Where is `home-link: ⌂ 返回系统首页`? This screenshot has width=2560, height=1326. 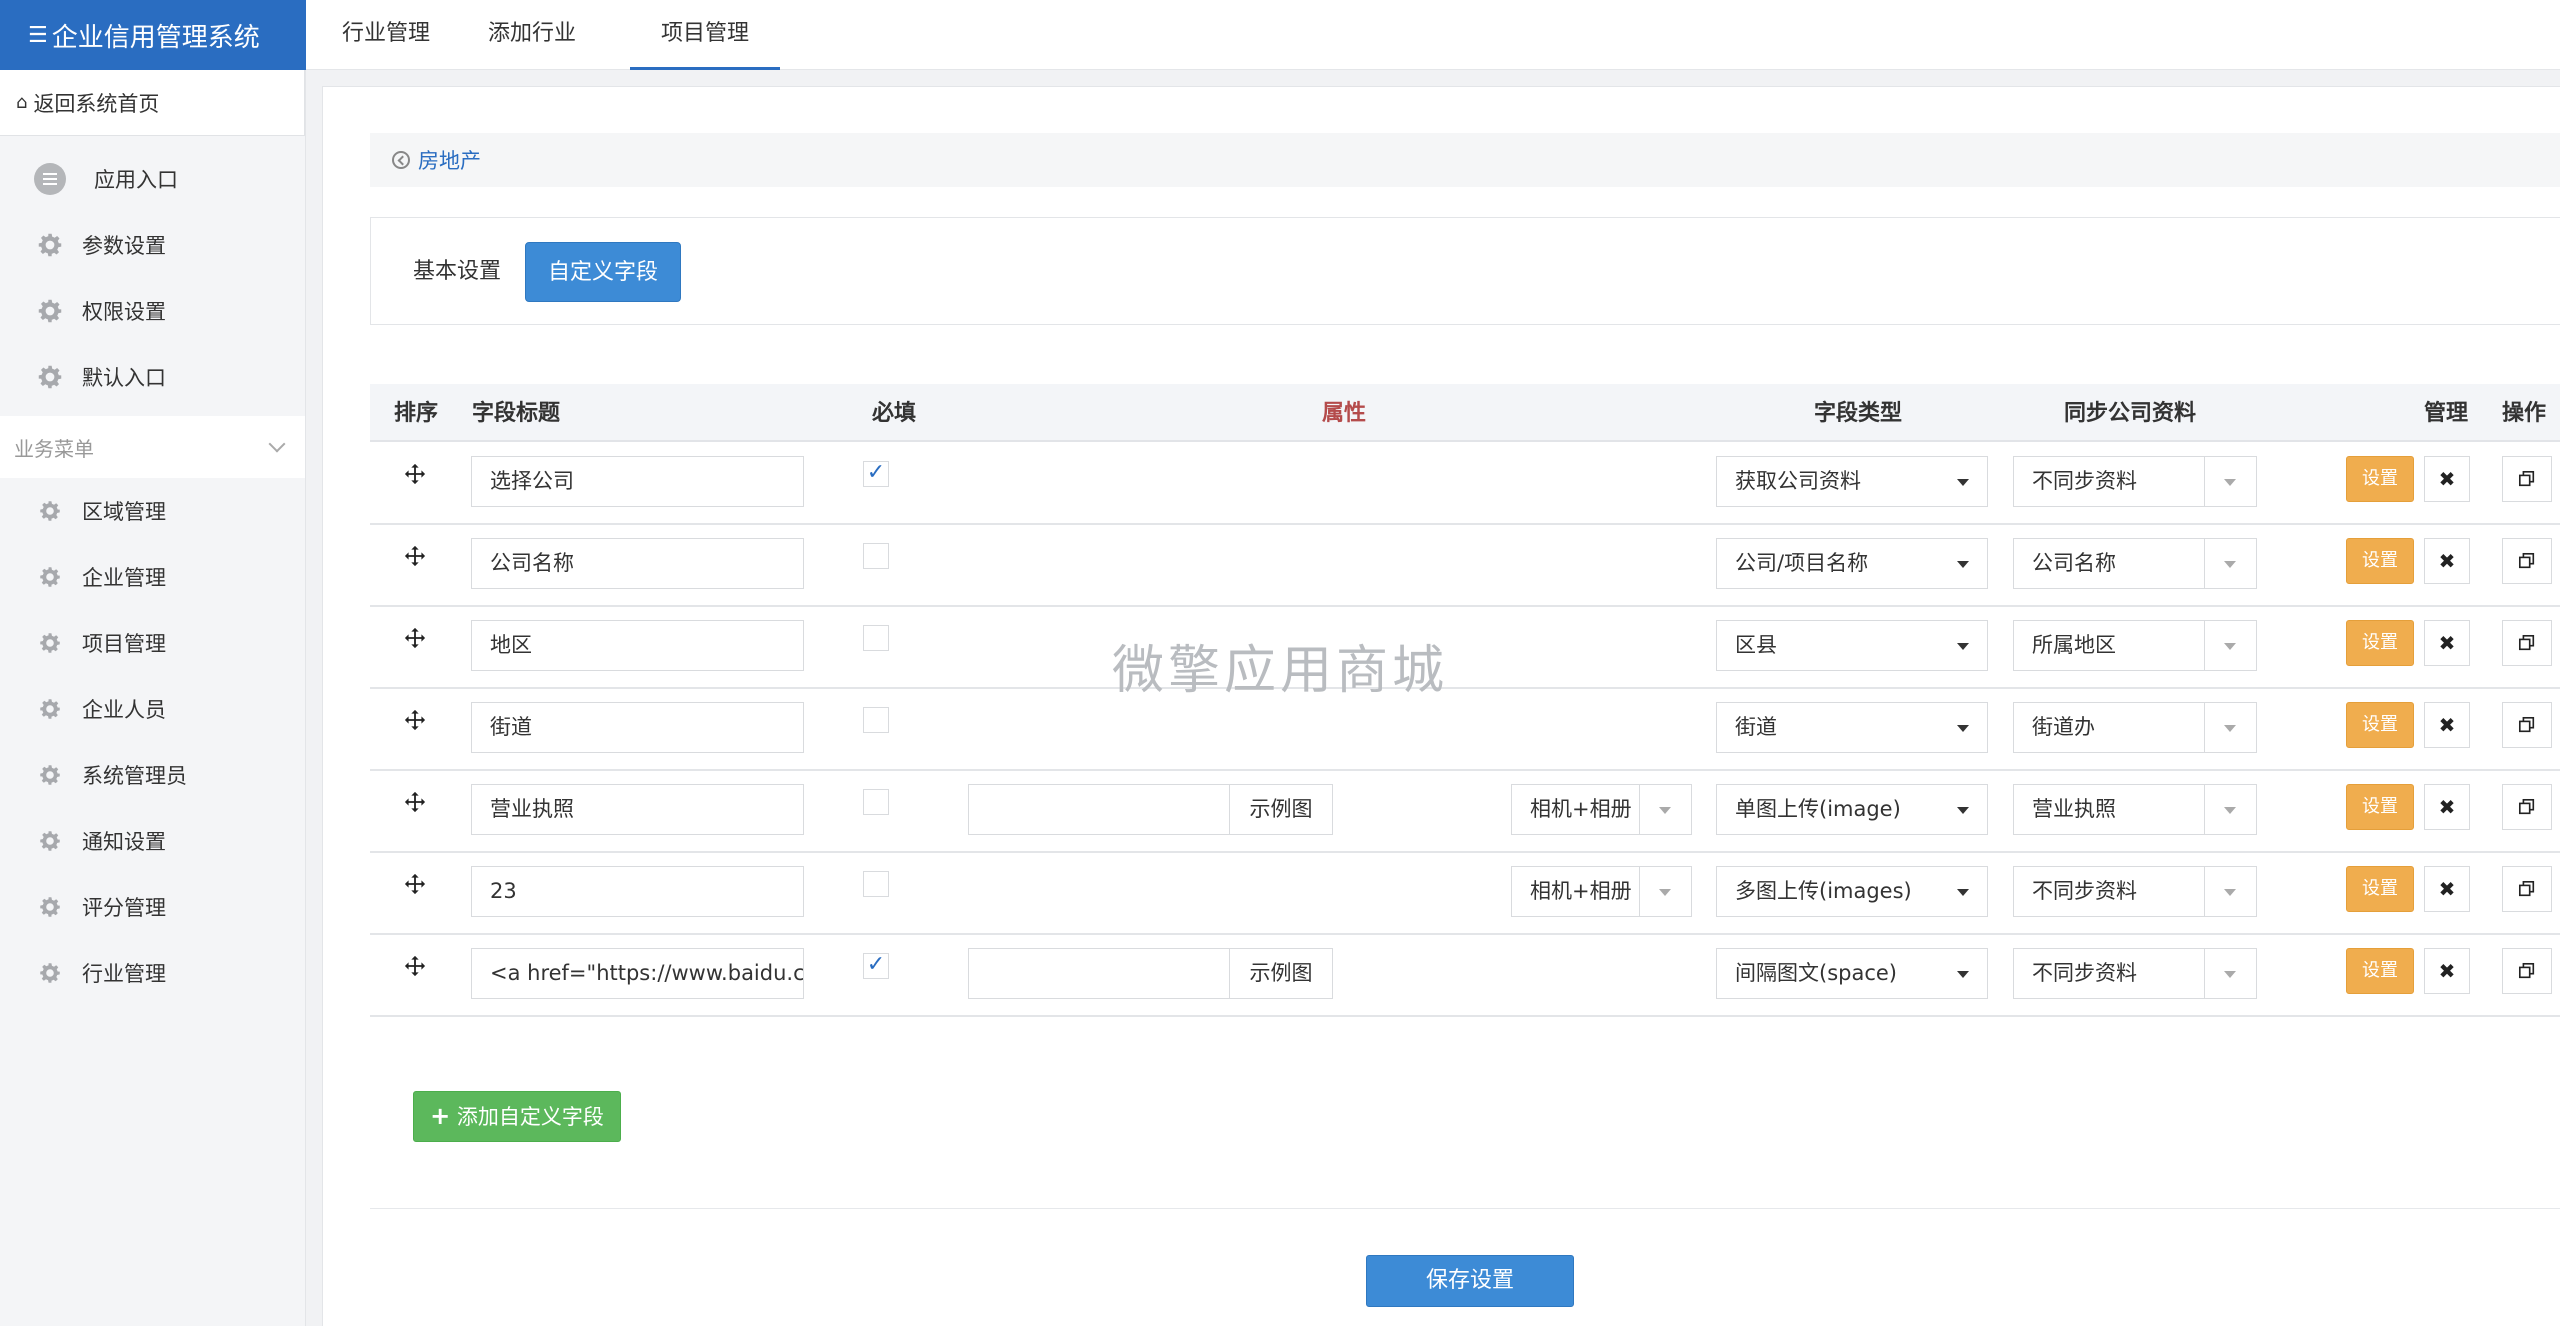 home-link: ⌂ 返回系统首页 is located at coordinates (152, 103).